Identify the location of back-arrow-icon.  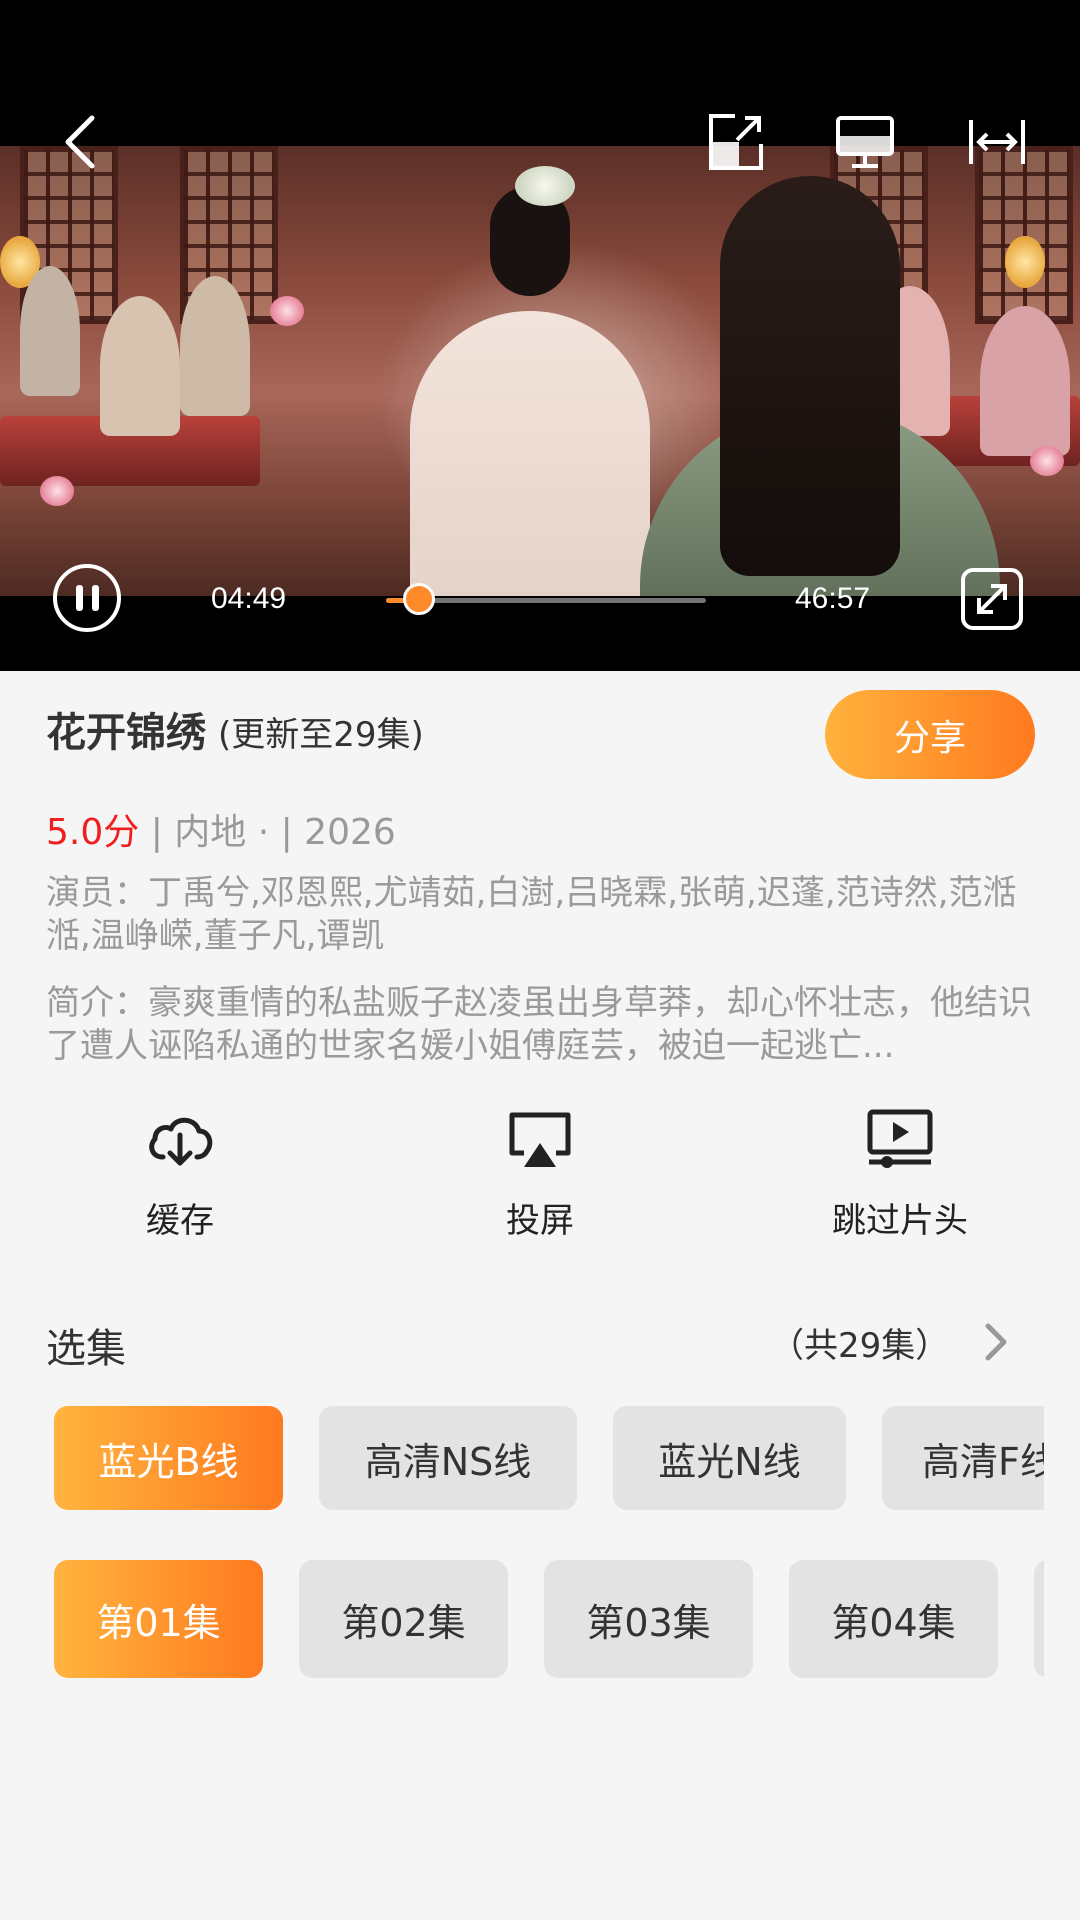
(80, 142).